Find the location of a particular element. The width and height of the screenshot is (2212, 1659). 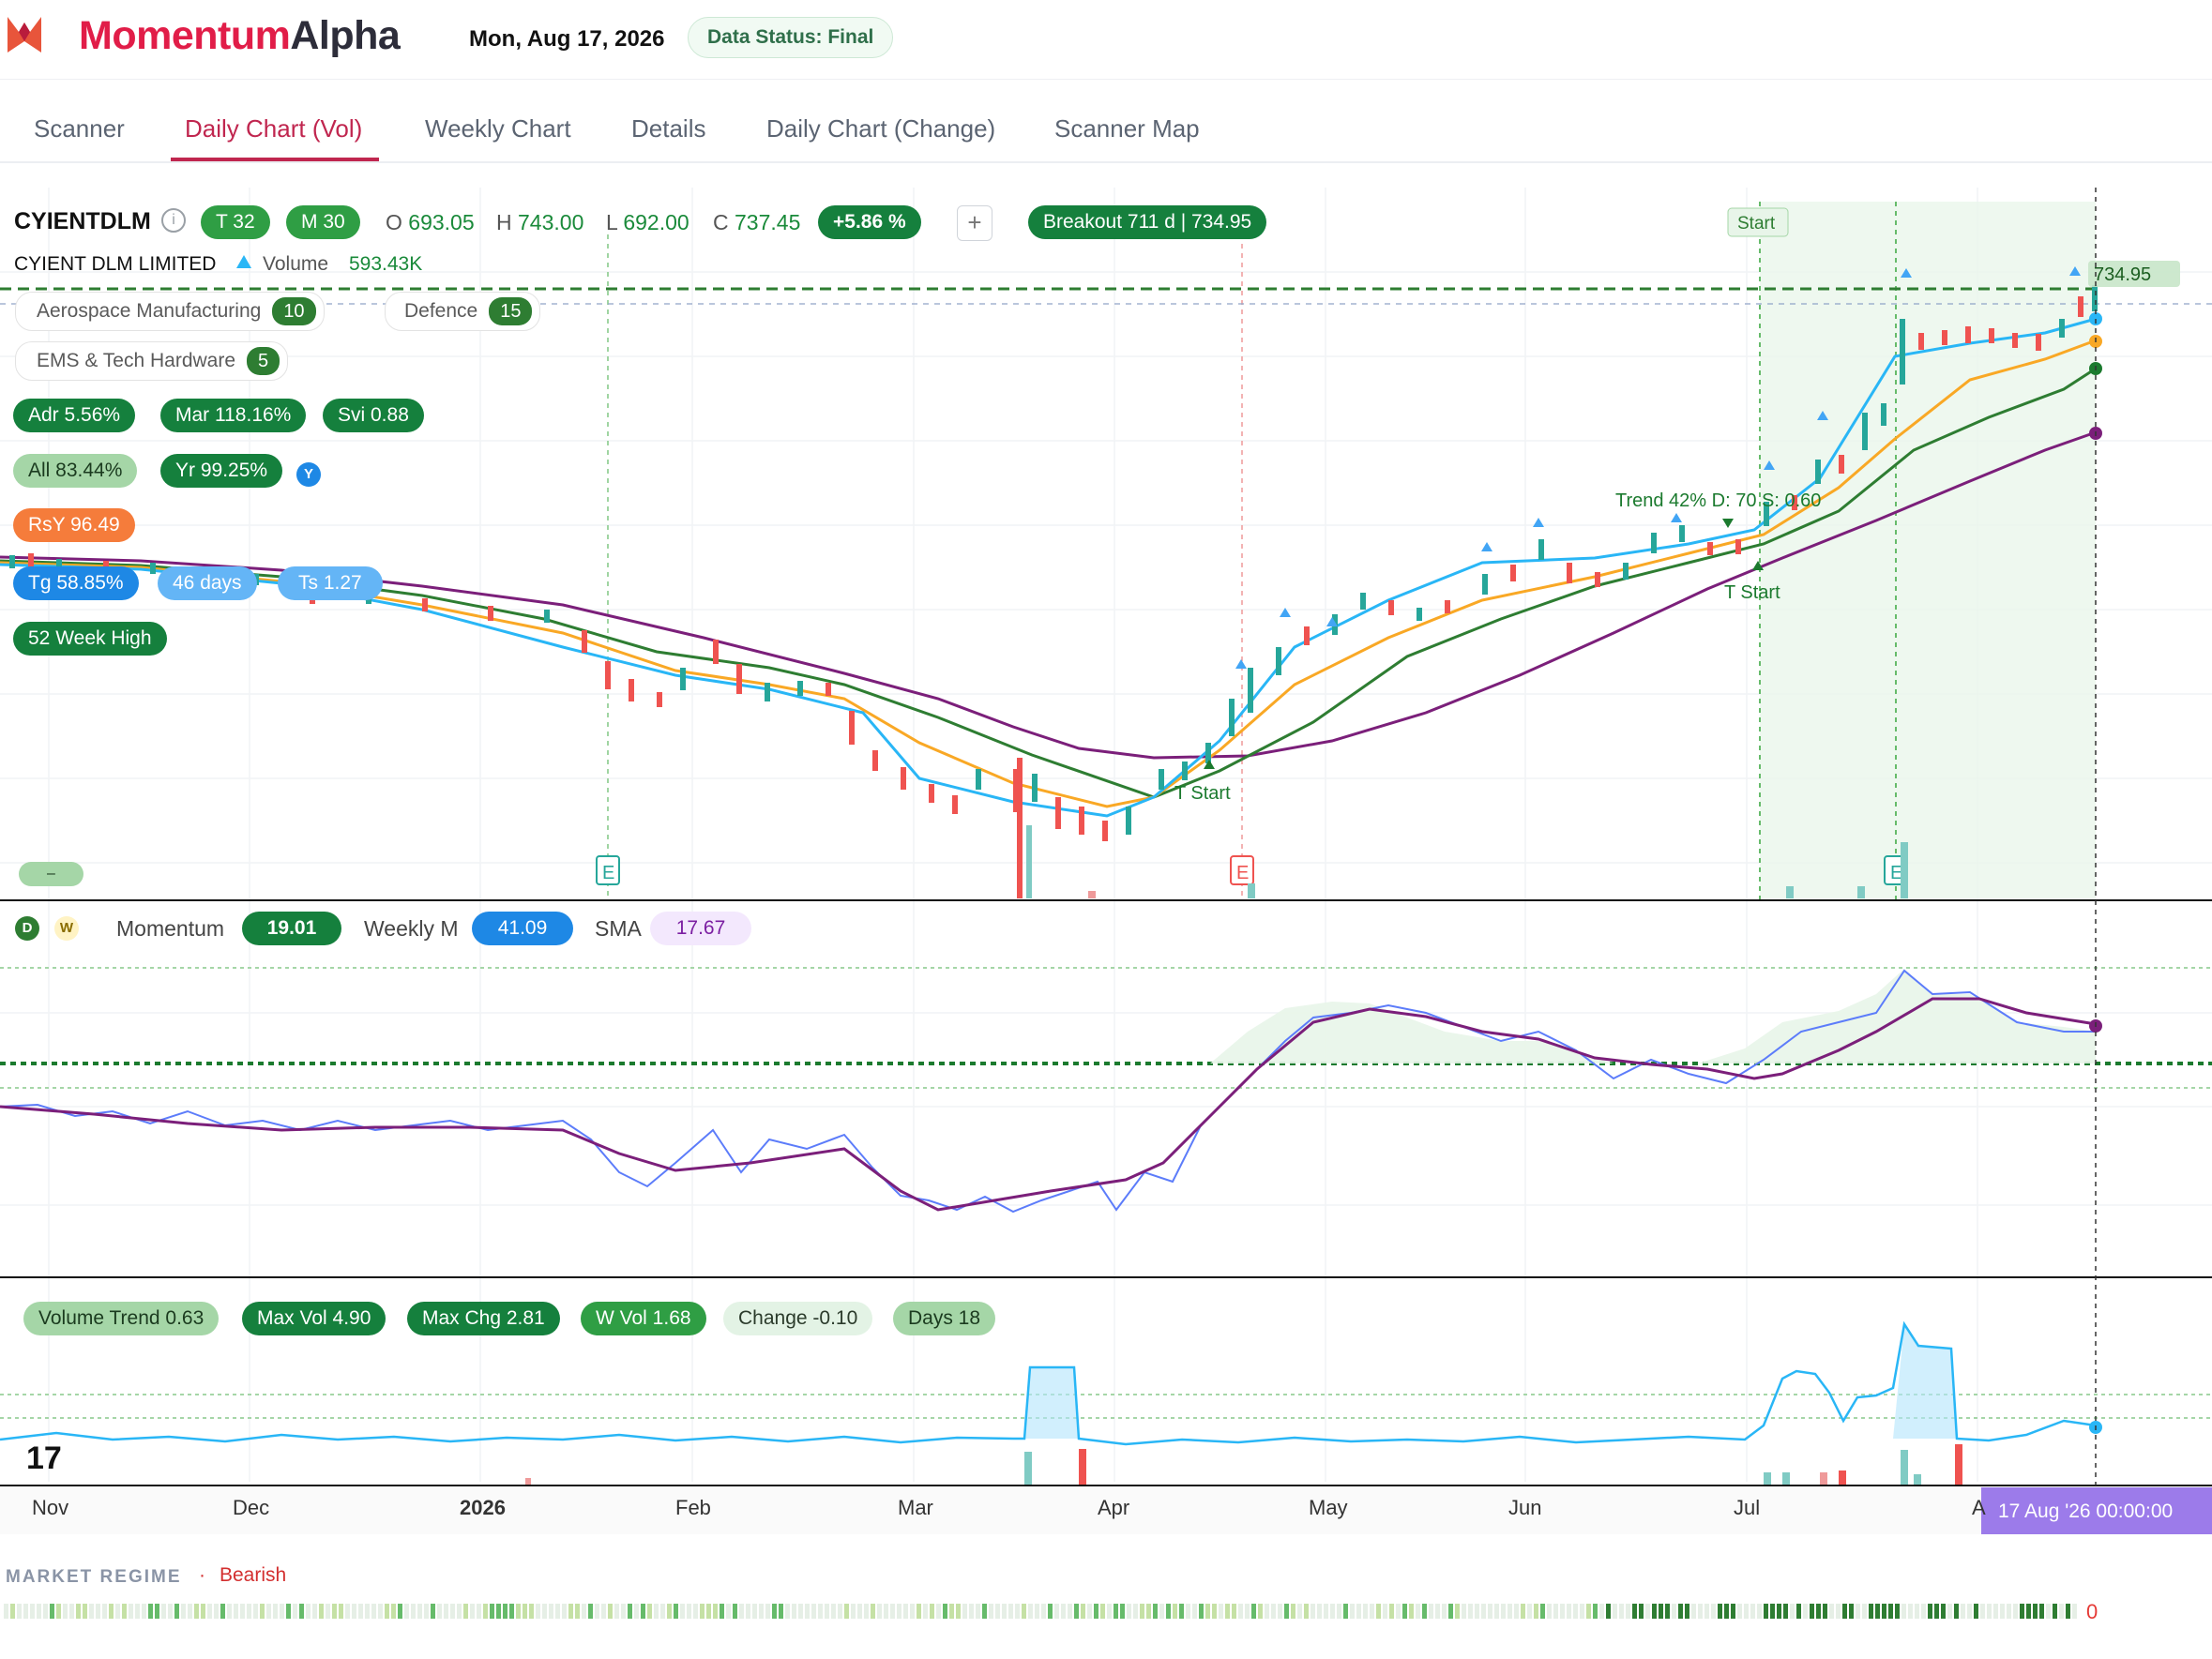

x-label-2026: 2026 is located at coordinates (483, 1507).